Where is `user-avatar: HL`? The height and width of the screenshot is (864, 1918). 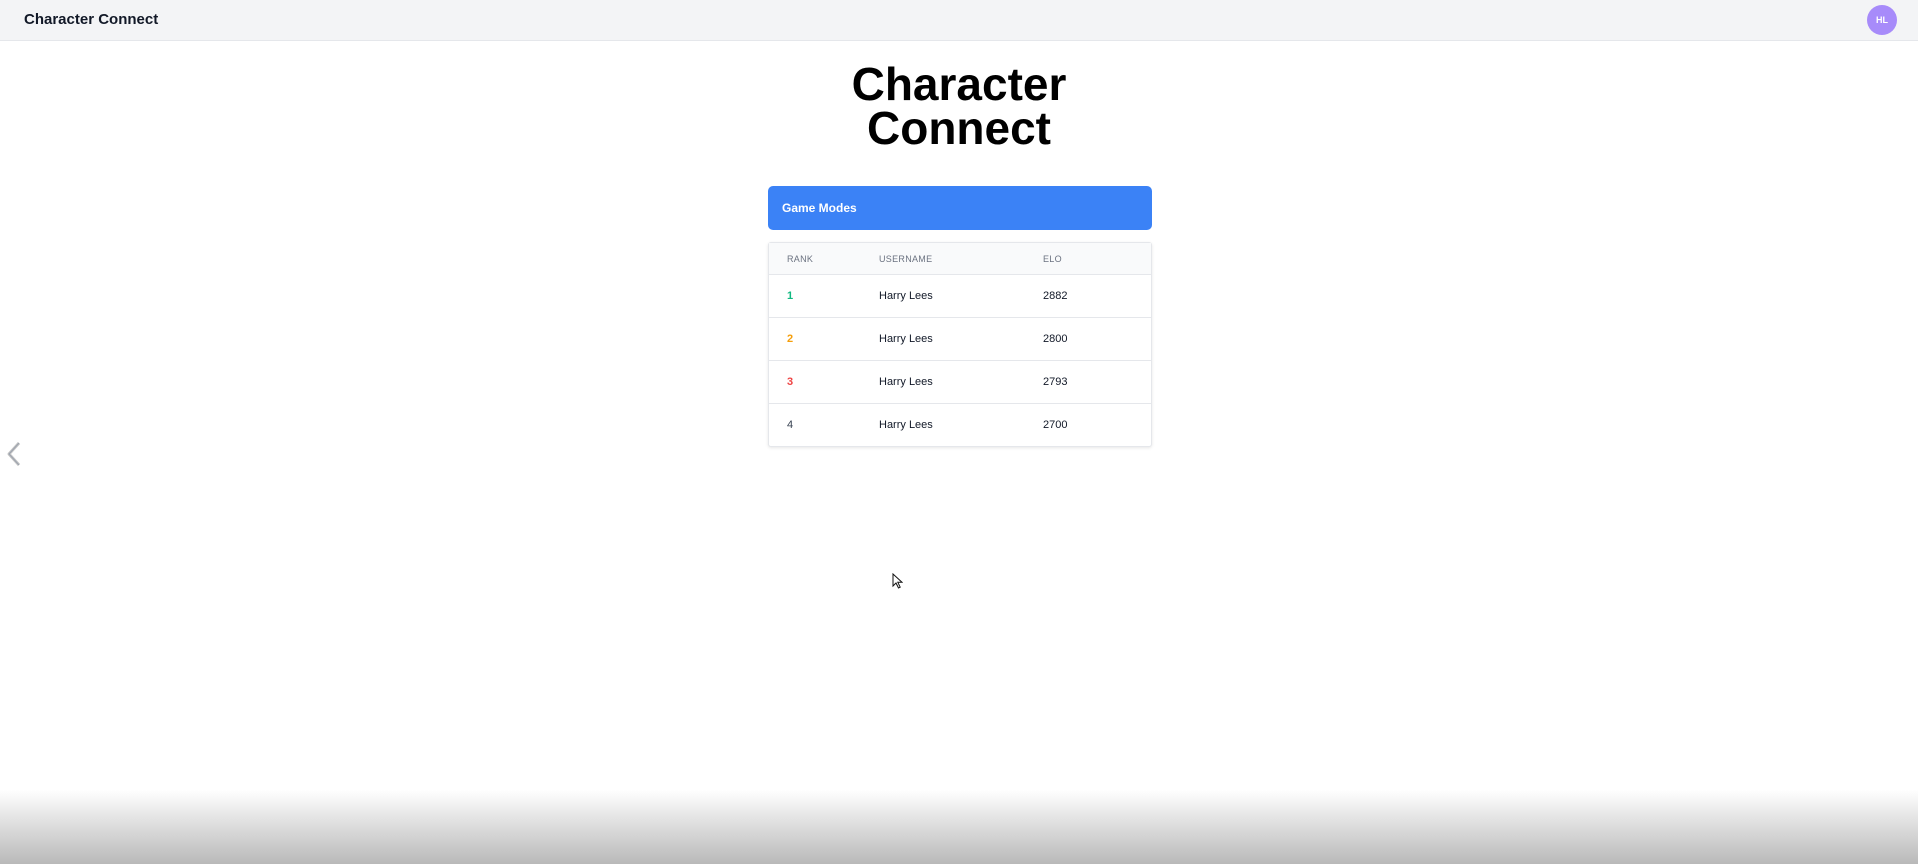 user-avatar: HL is located at coordinates (1882, 20).